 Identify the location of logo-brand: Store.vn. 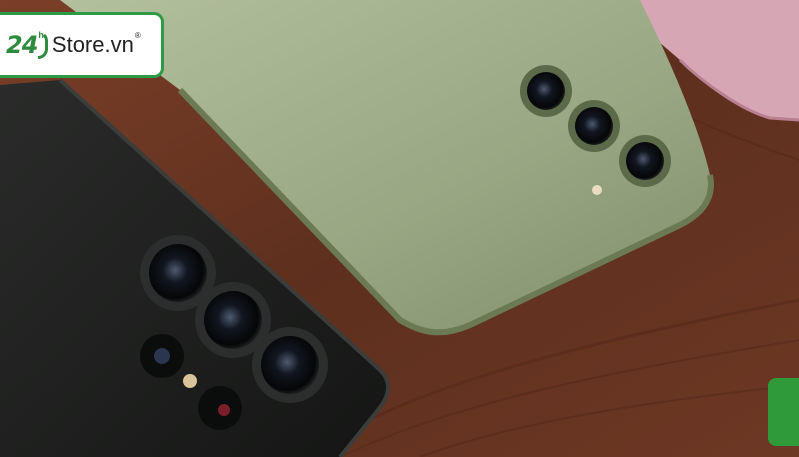
(92, 44).